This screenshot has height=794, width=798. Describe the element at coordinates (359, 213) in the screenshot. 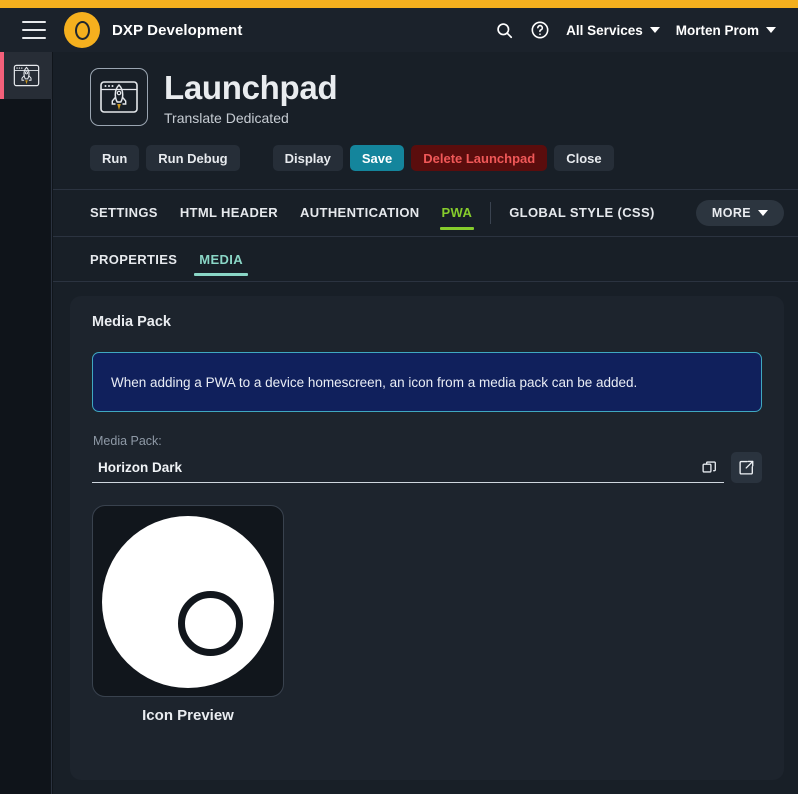

I see `tab-authentication: AUTHENTICATION` at that location.